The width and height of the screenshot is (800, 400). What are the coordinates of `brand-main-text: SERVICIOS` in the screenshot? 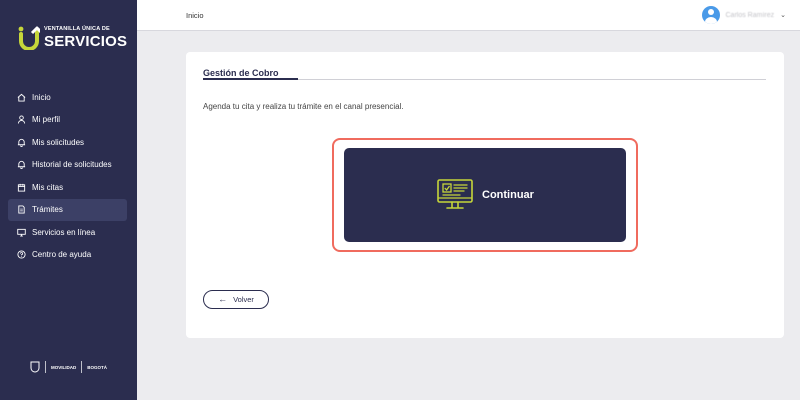 It's located at (86, 41).